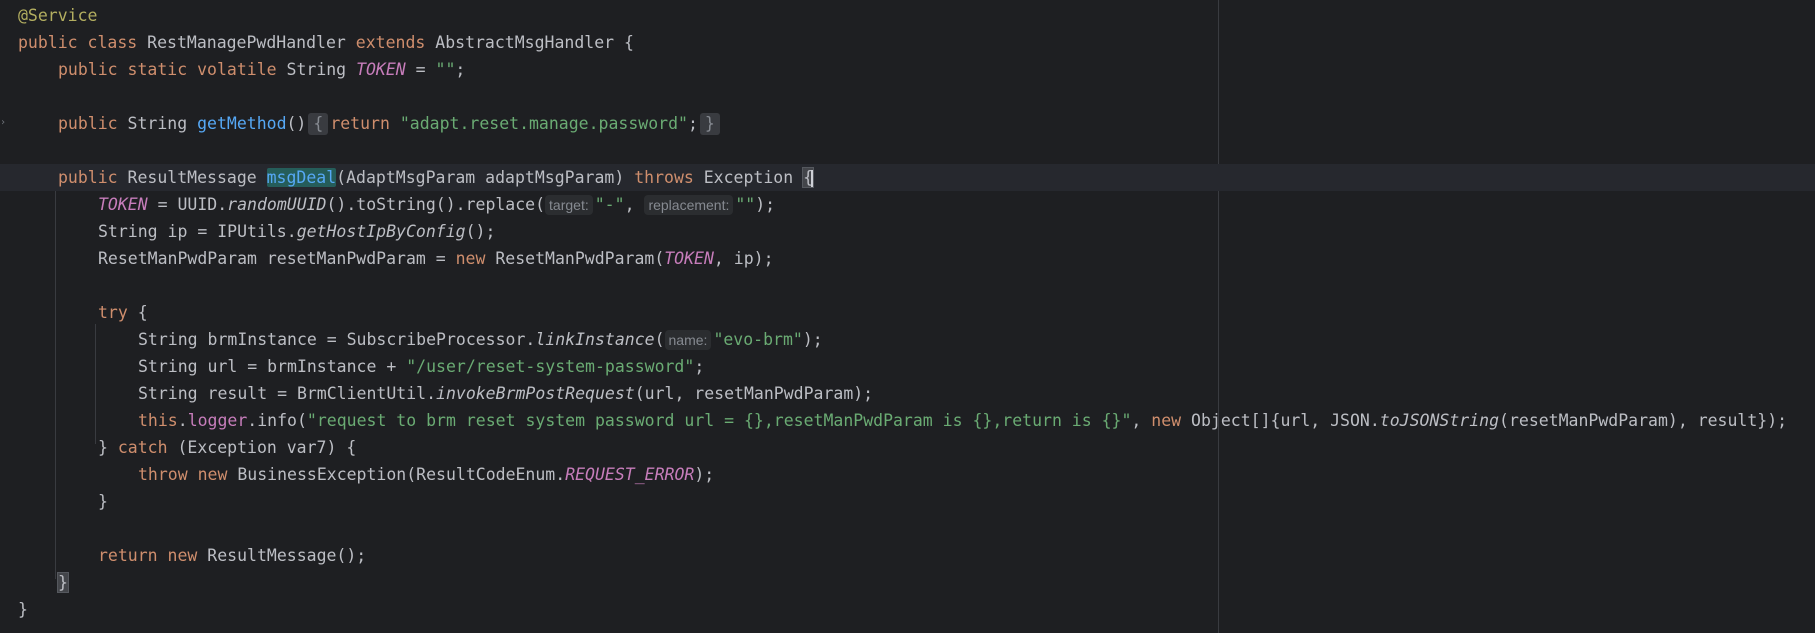 Image resolution: width=1815 pixels, height=633 pixels. I want to click on constant: REQUEST_ERROR, so click(630, 474).